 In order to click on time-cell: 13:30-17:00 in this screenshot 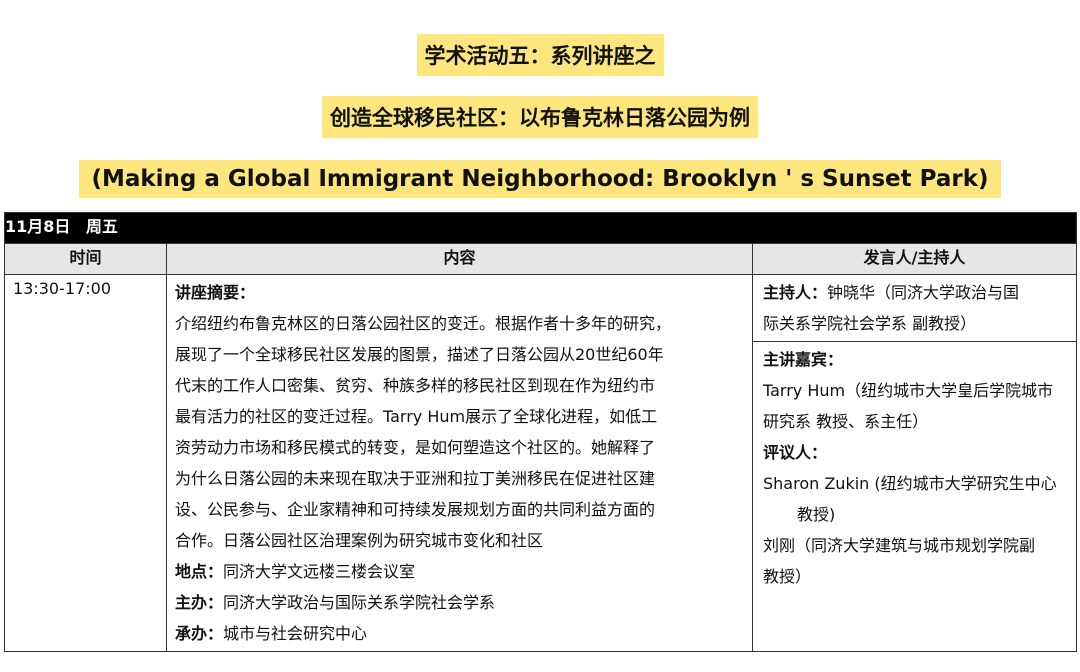, I will do `click(85, 463)`.